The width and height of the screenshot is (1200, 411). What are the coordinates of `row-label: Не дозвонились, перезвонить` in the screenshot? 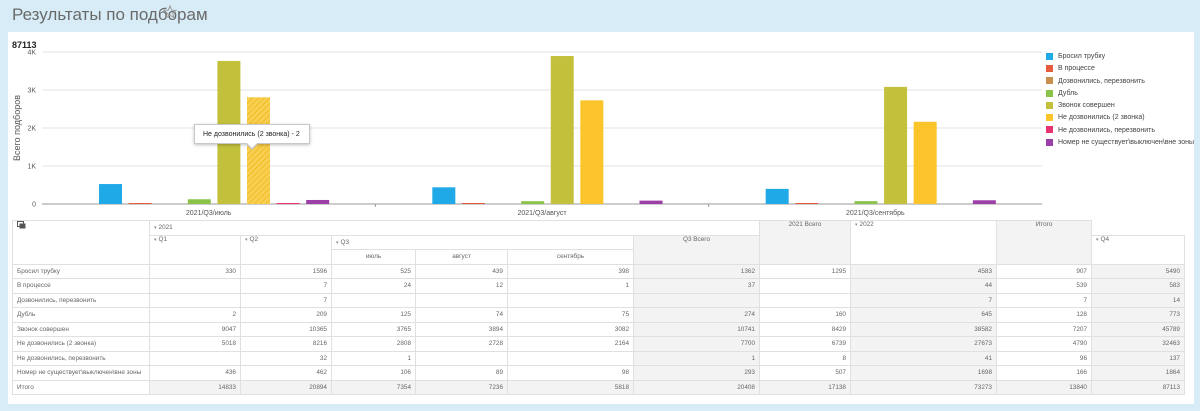 It's located at (81, 358).